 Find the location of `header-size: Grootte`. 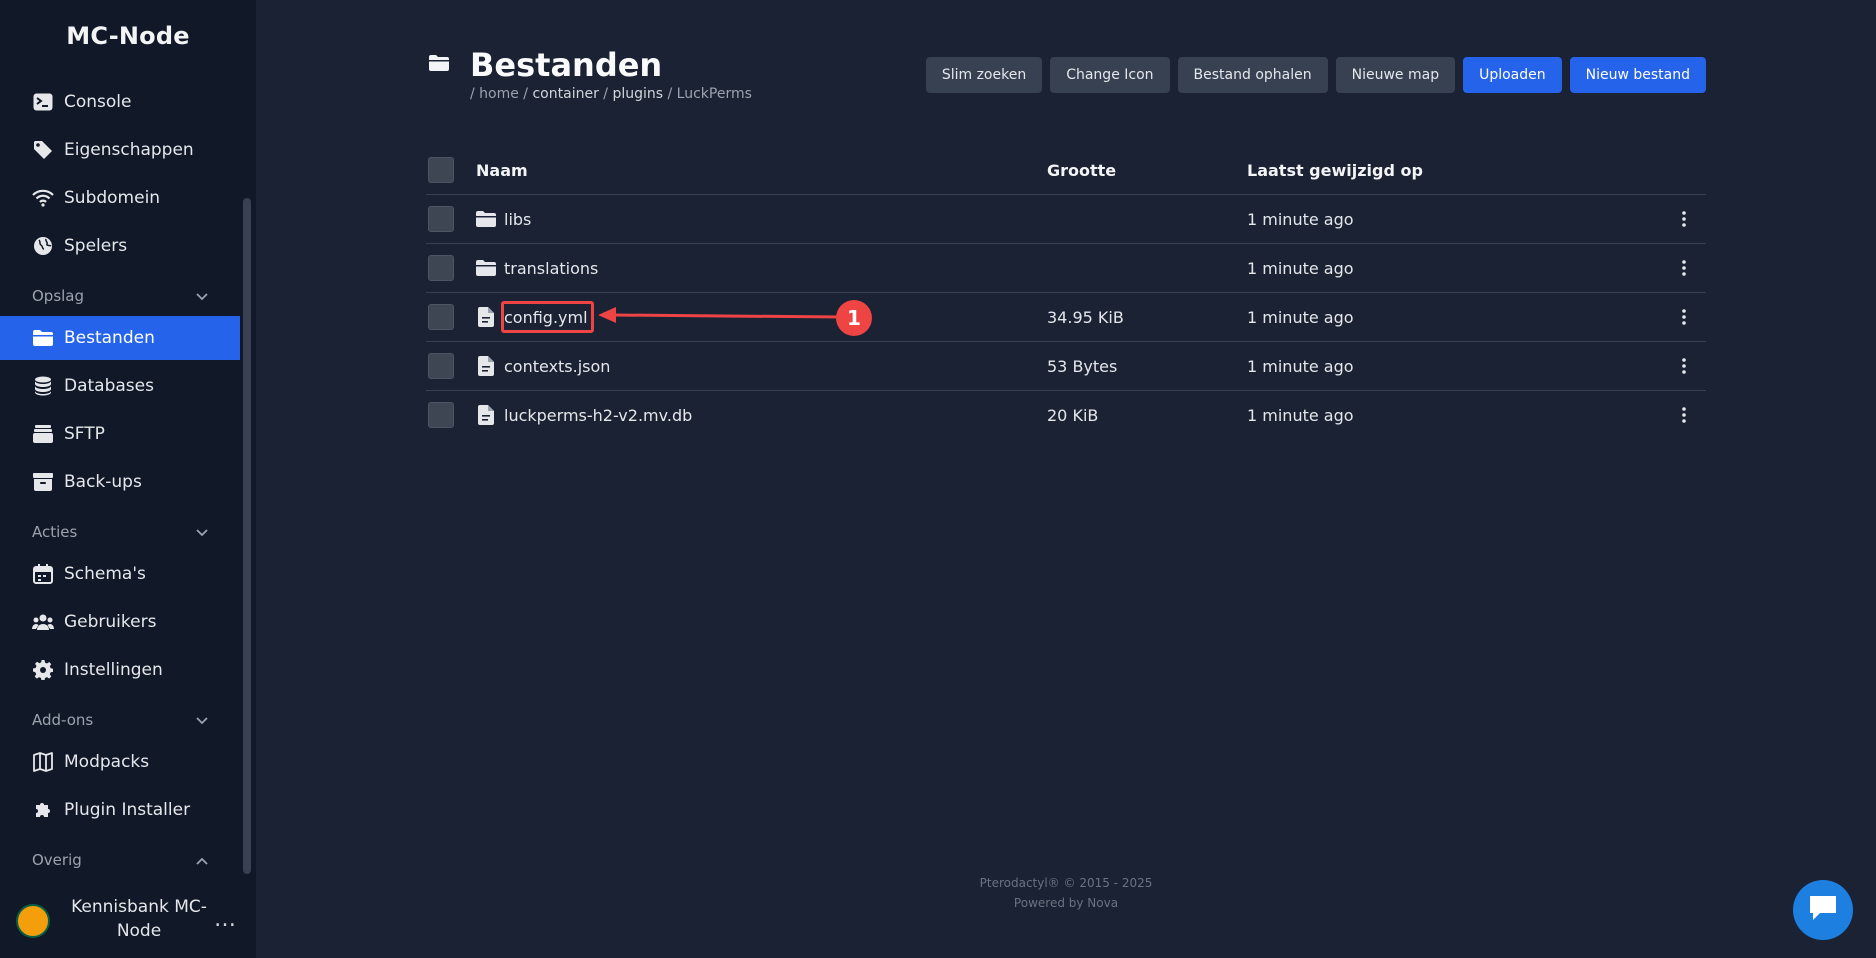

header-size: Grootte is located at coordinates (1081, 170).